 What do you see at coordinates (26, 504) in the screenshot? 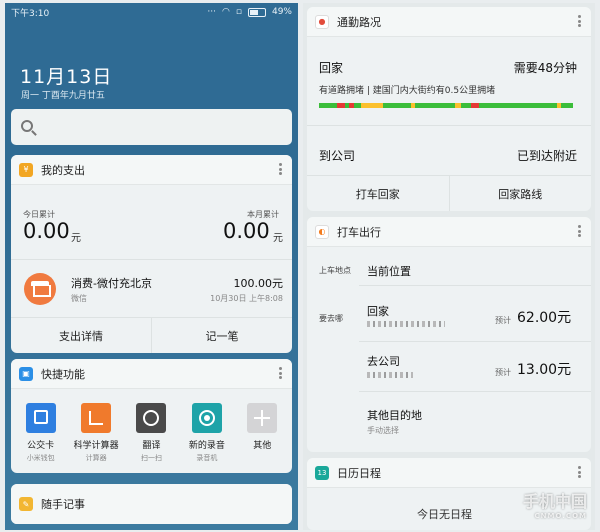
I see `pencil-icon: ✎` at bounding box center [26, 504].